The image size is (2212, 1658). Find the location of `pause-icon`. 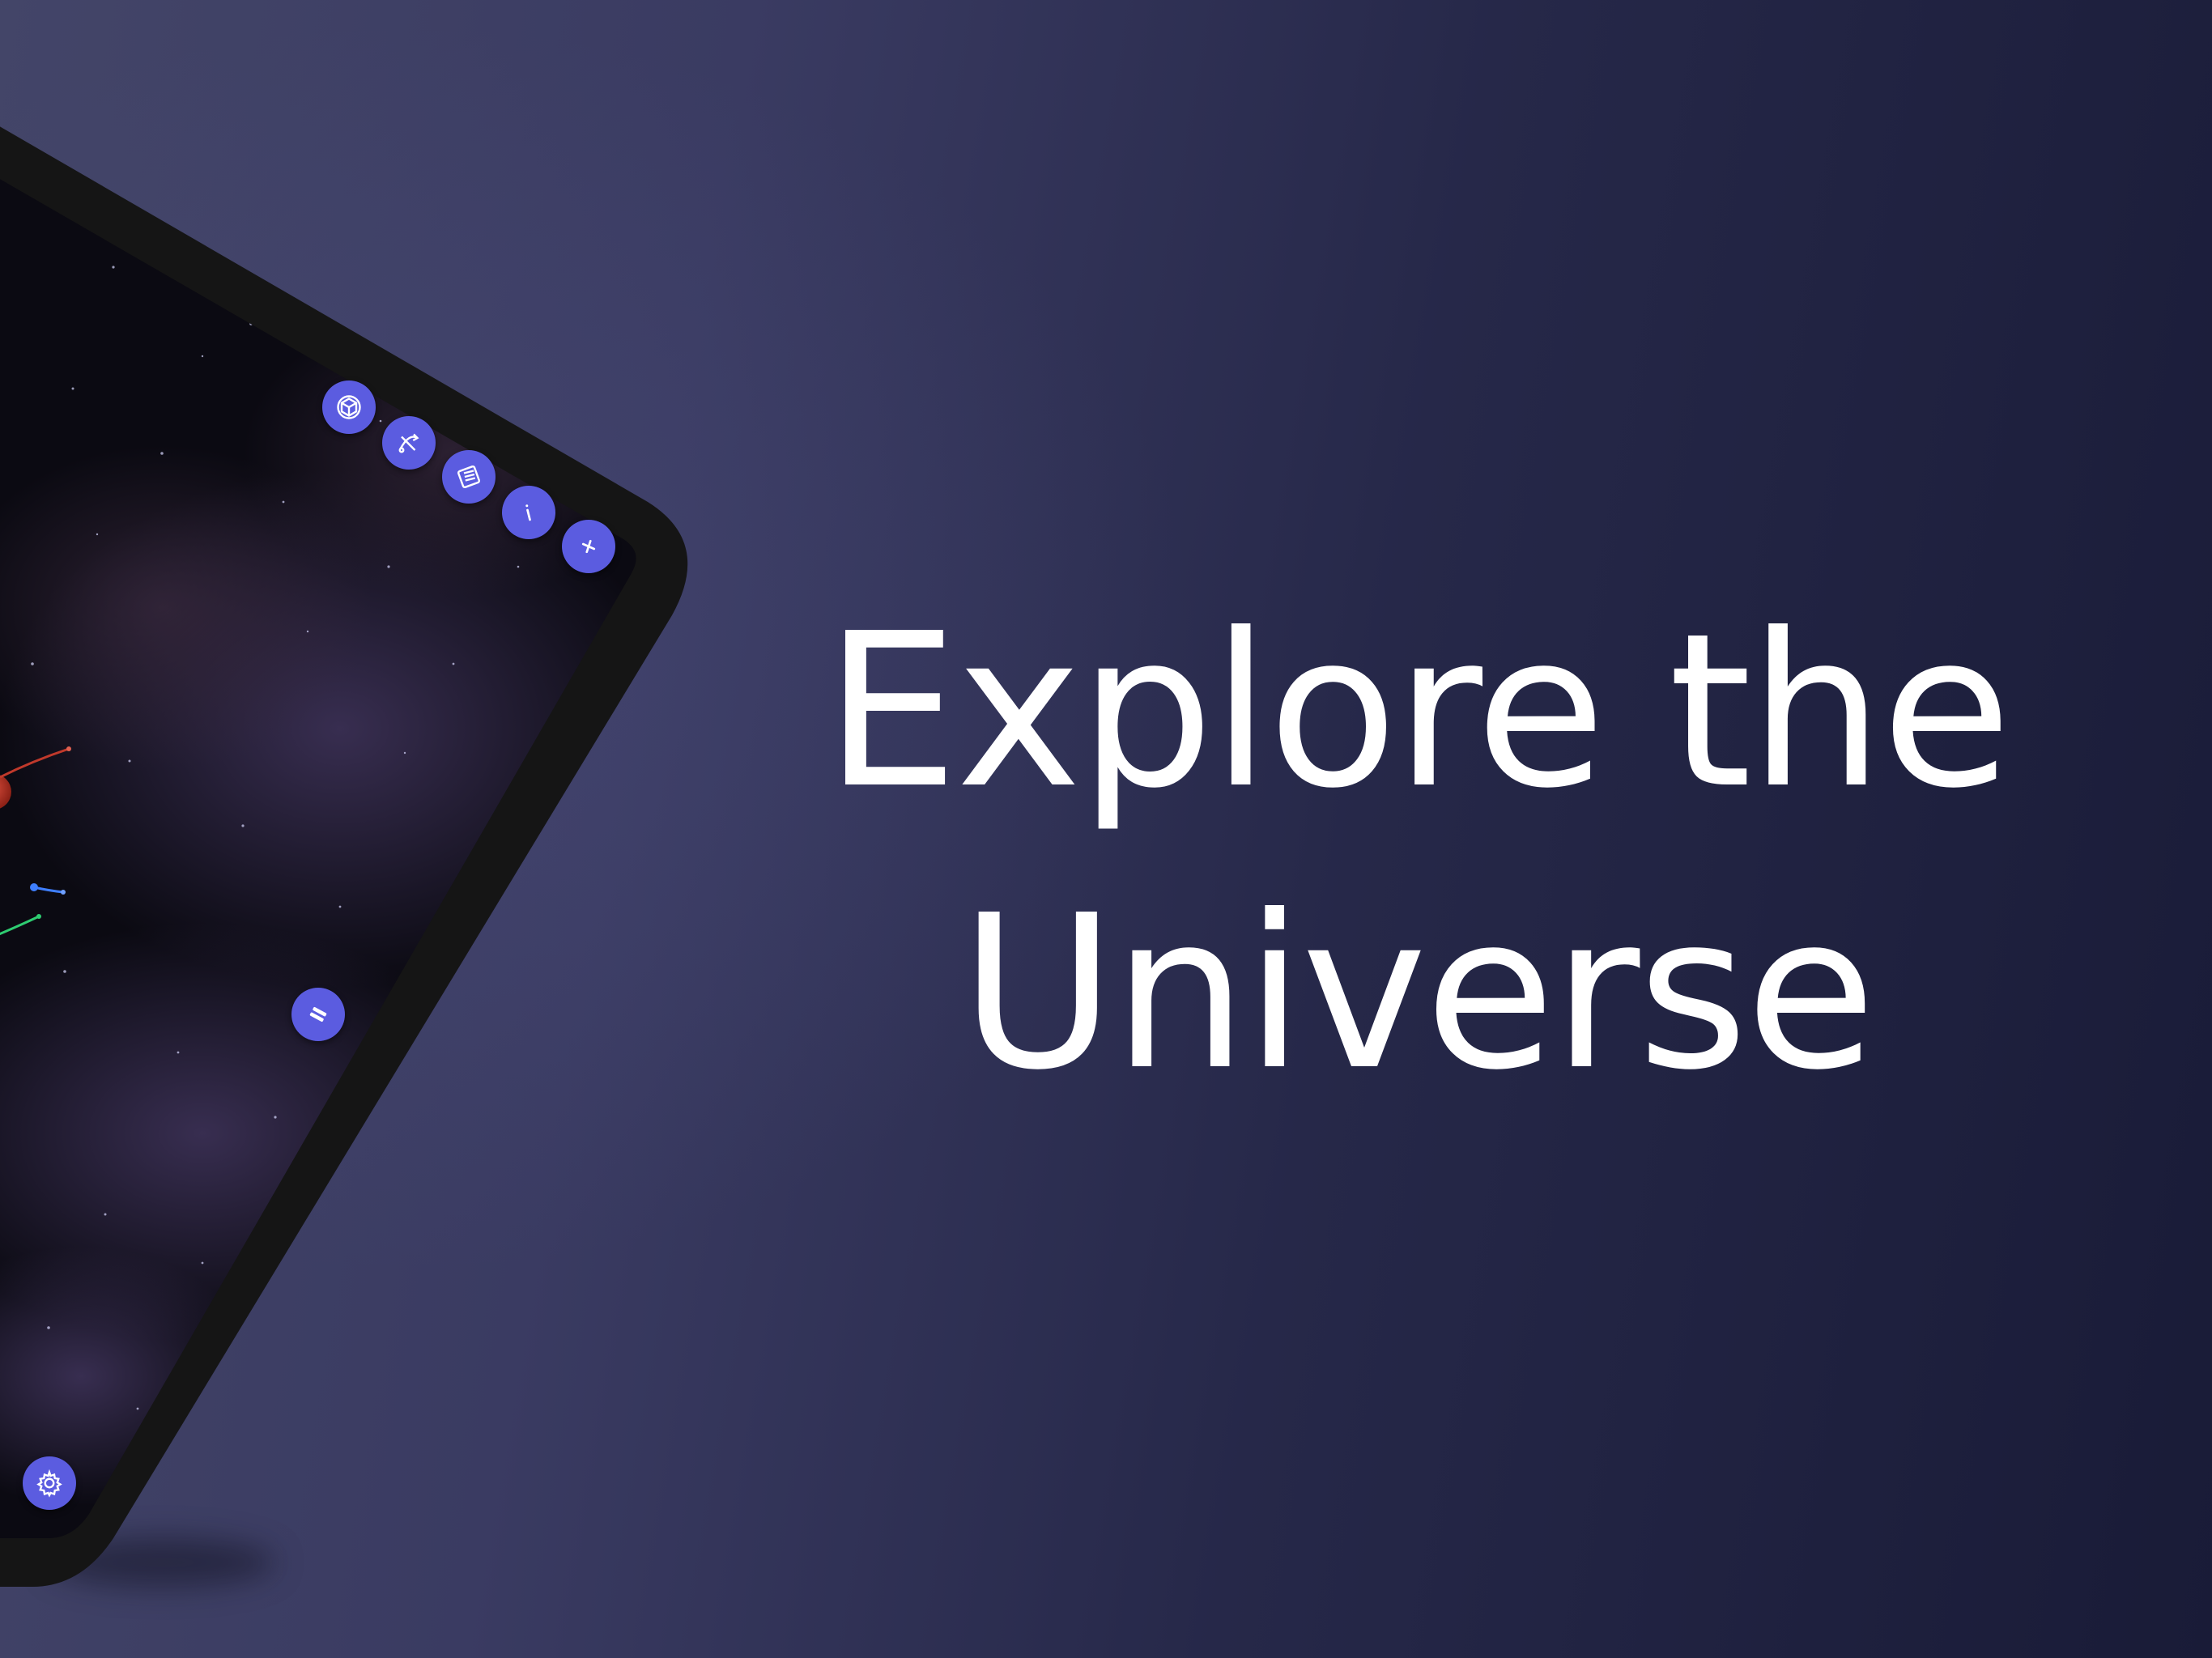

pause-icon is located at coordinates (318, 1014).